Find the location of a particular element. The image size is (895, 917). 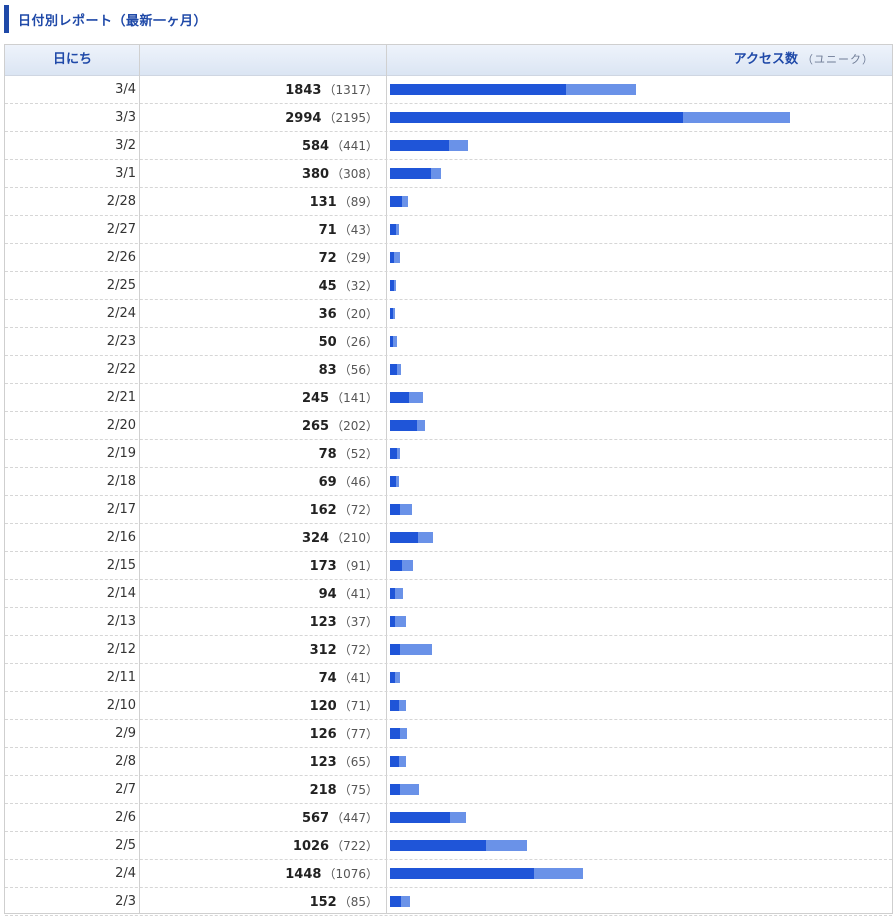

report-title: 日付別レポート（最新一ヶ月） is located at coordinates (105, 19).